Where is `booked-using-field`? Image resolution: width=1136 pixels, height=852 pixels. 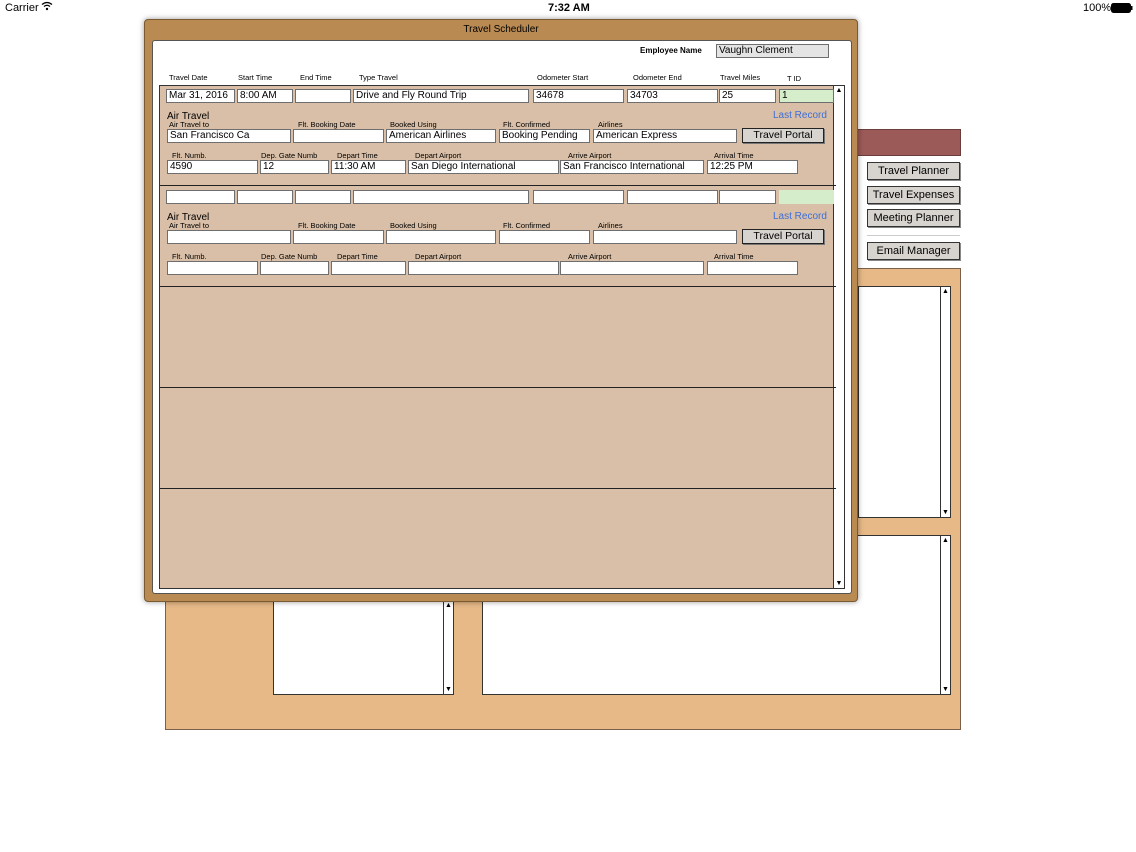
booked-using-field is located at coordinates (441, 237).